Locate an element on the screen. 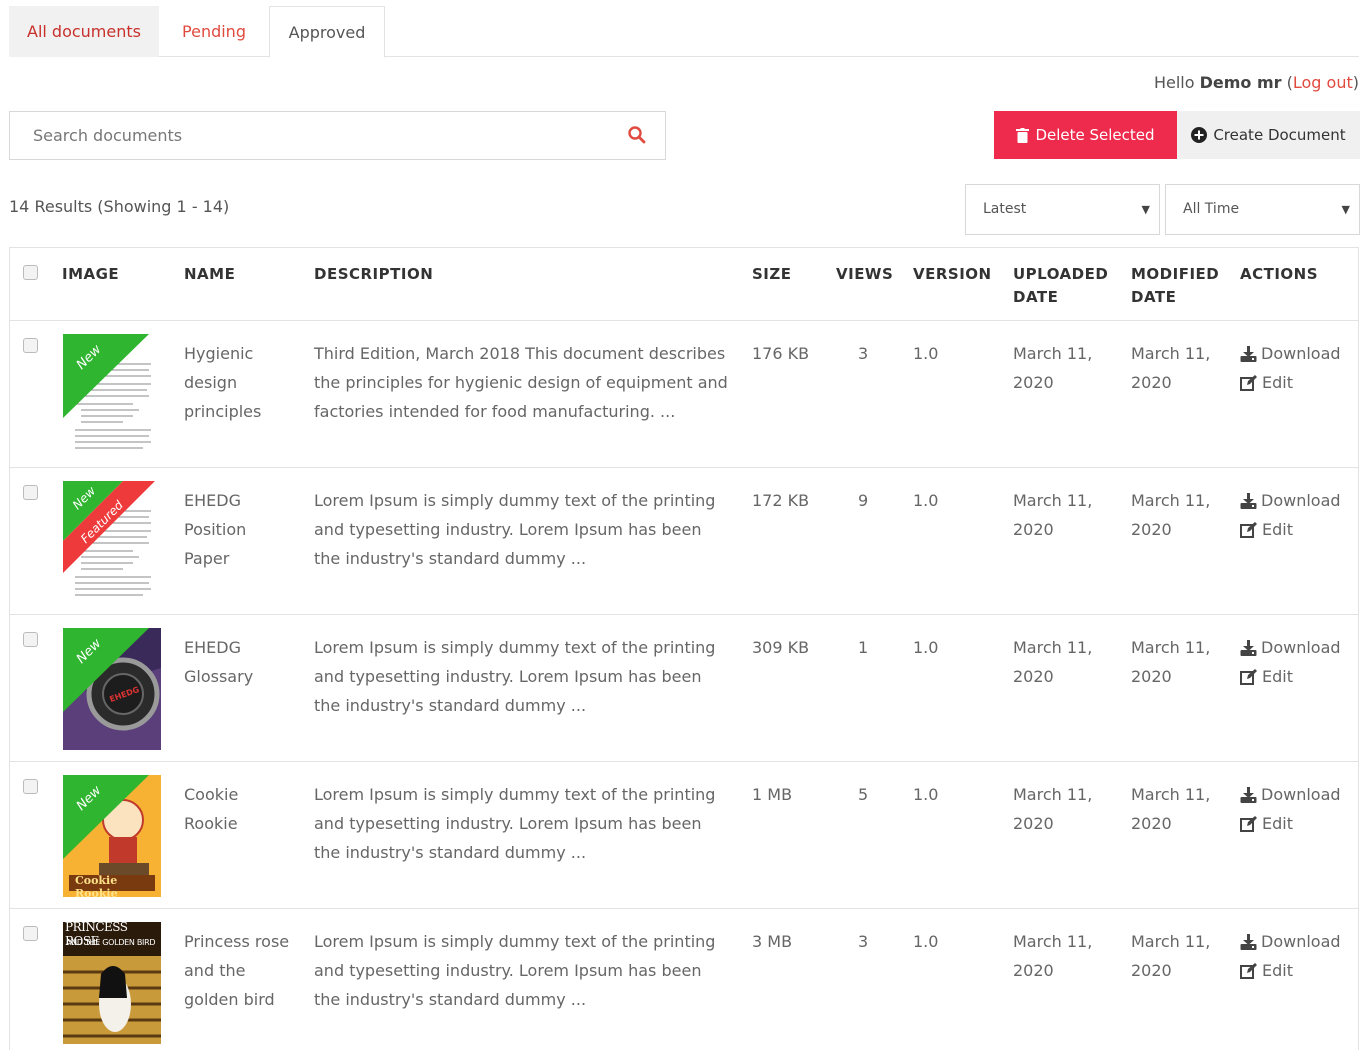 The image size is (1371, 1050). search-box is located at coordinates (337, 135).